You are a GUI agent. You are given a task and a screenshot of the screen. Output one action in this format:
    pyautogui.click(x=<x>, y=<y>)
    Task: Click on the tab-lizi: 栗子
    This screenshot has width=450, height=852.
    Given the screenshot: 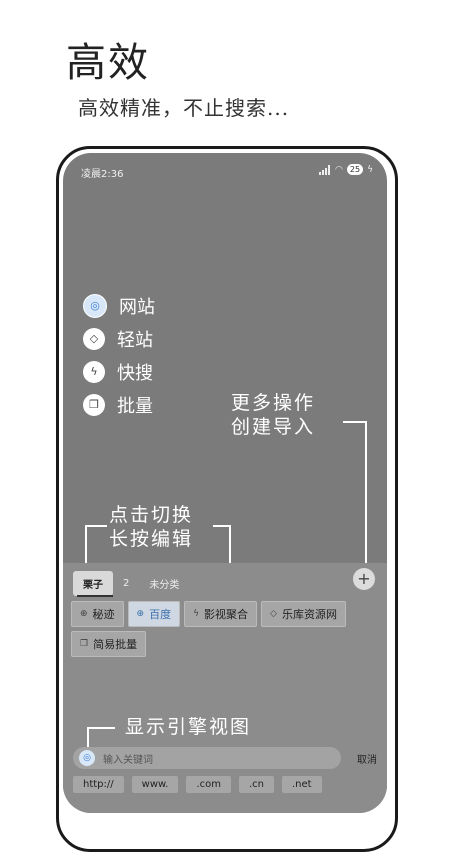 What is the action you would take?
    pyautogui.click(x=93, y=583)
    